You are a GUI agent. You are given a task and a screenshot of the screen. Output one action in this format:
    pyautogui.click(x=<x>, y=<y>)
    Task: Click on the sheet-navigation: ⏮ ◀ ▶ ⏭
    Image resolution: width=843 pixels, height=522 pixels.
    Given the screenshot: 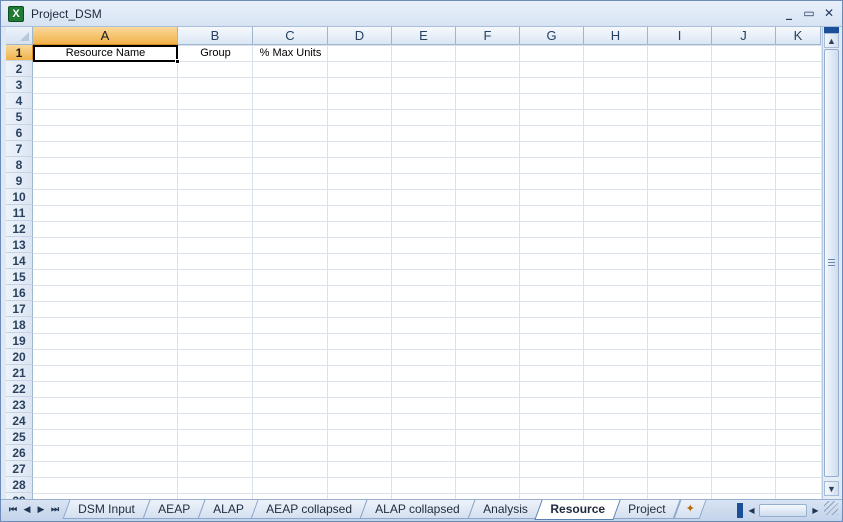 What is the action you would take?
    pyautogui.click(x=34, y=510)
    